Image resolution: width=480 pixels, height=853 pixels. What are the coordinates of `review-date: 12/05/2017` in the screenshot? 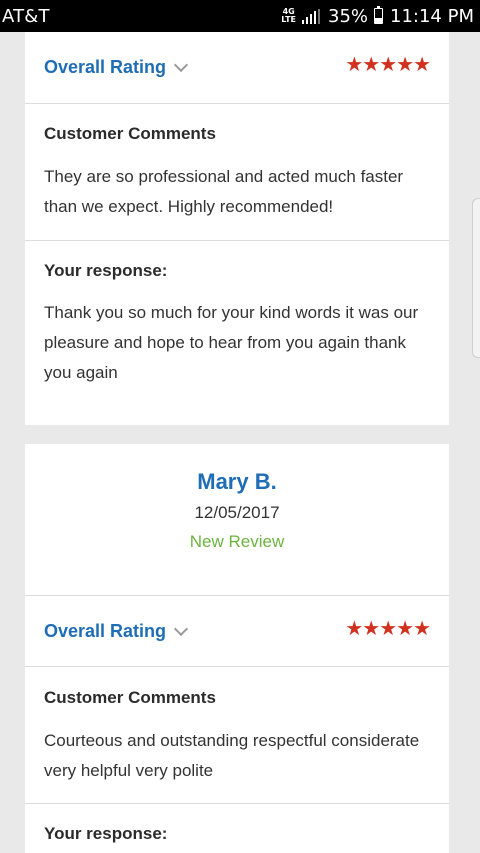 It's located at (237, 512).